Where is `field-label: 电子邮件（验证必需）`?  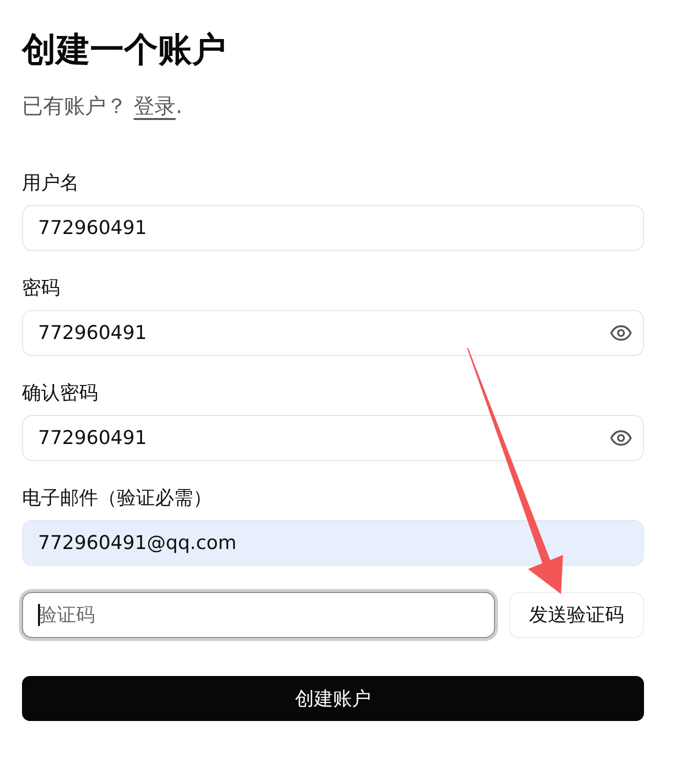
field-label: 电子邮件（验证必需） is located at coordinates (117, 498).